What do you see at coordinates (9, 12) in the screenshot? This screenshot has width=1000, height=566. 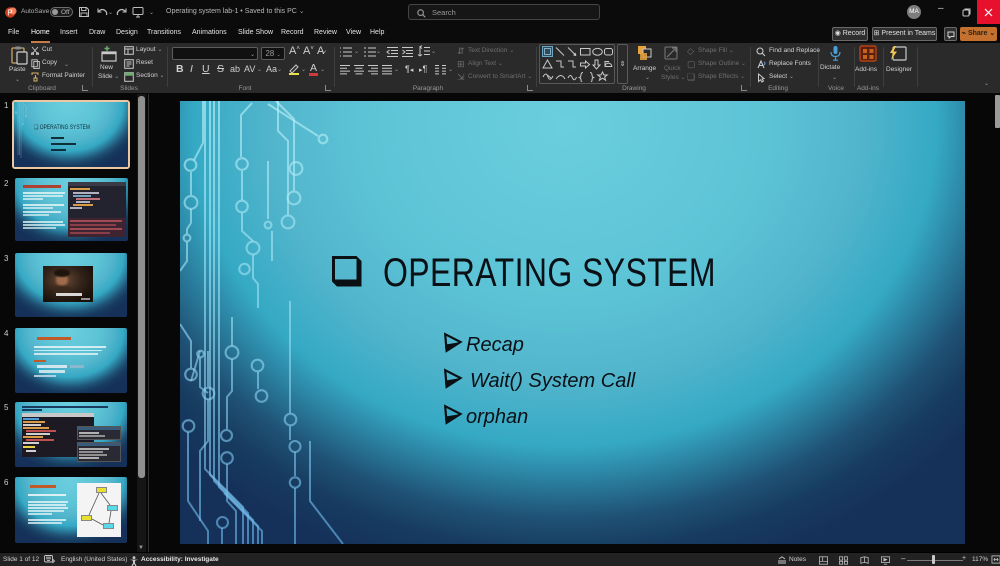 I see `svg-text: P` at bounding box center [9, 12].